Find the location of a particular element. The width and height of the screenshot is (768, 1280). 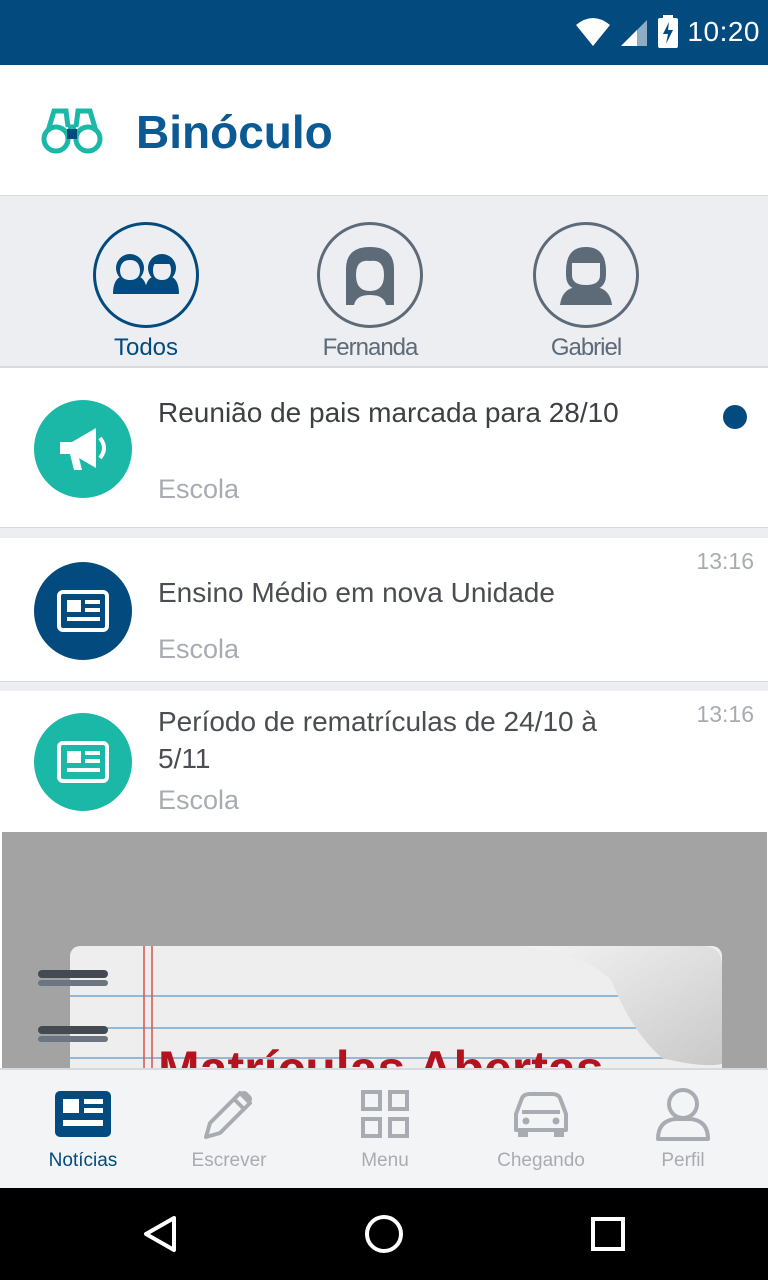

system-navigation-bar is located at coordinates (384, 1234).